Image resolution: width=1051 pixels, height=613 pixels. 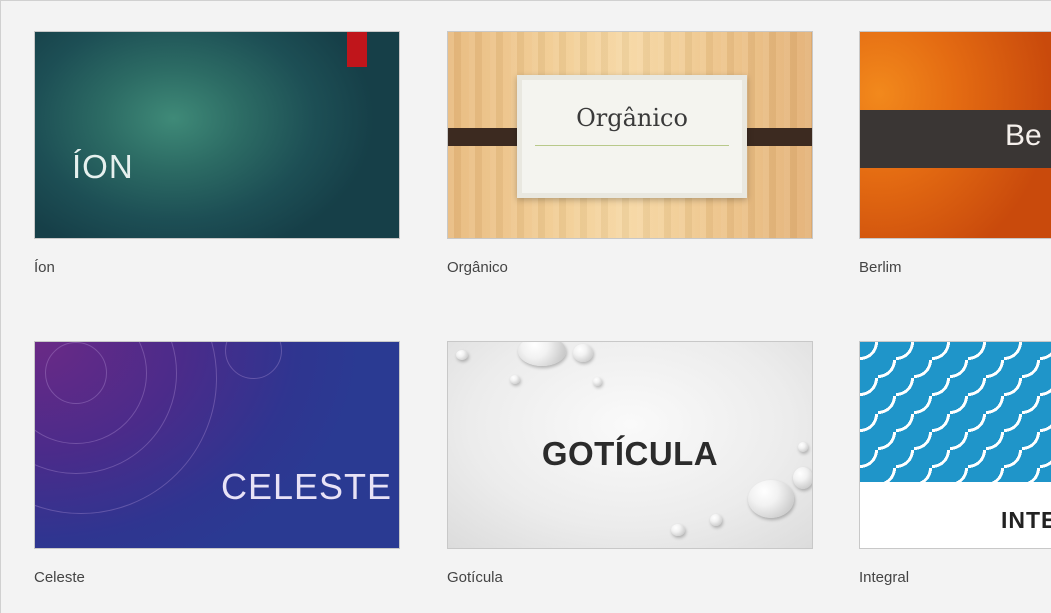 I want to click on theme-name: Gotícula, so click(x=475, y=577).